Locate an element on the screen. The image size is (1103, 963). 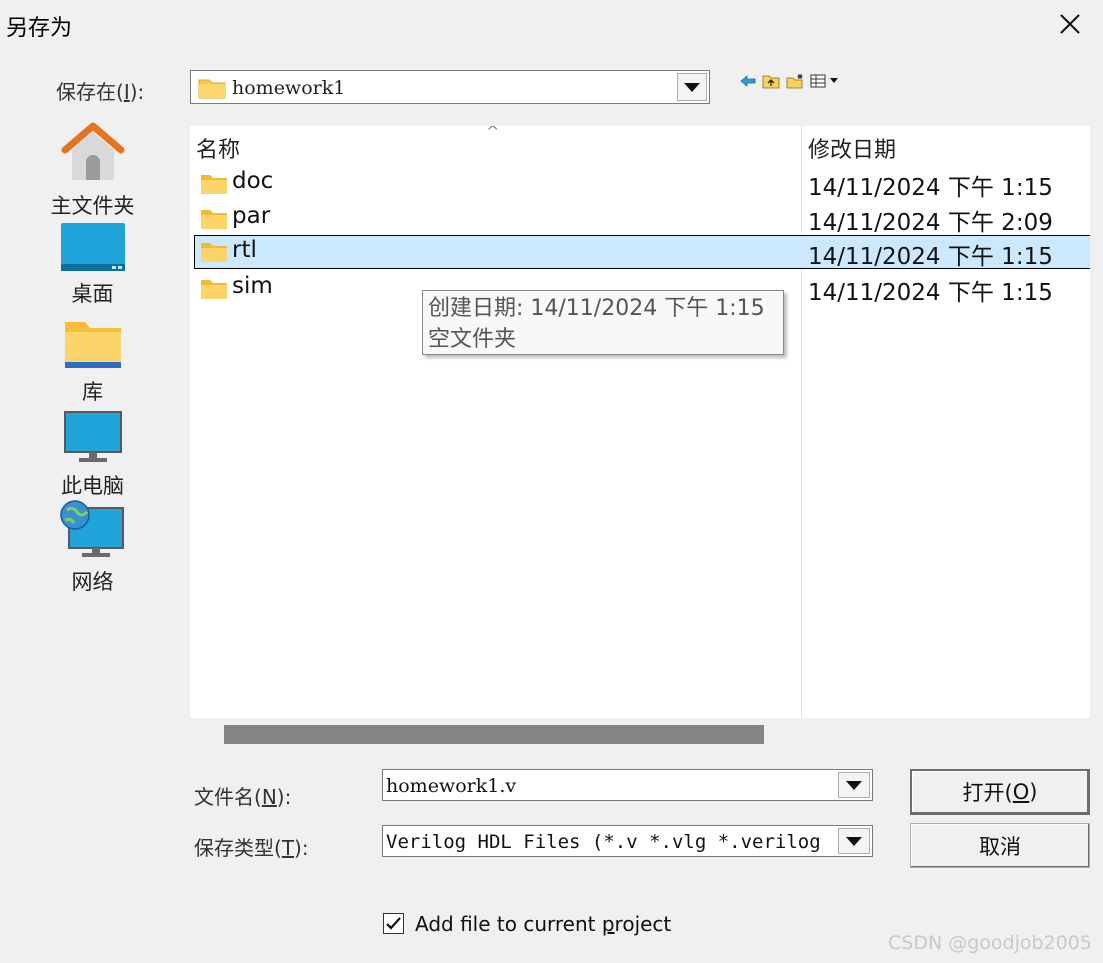
places-item-desktop: 桌面 is located at coordinates (92, 265).